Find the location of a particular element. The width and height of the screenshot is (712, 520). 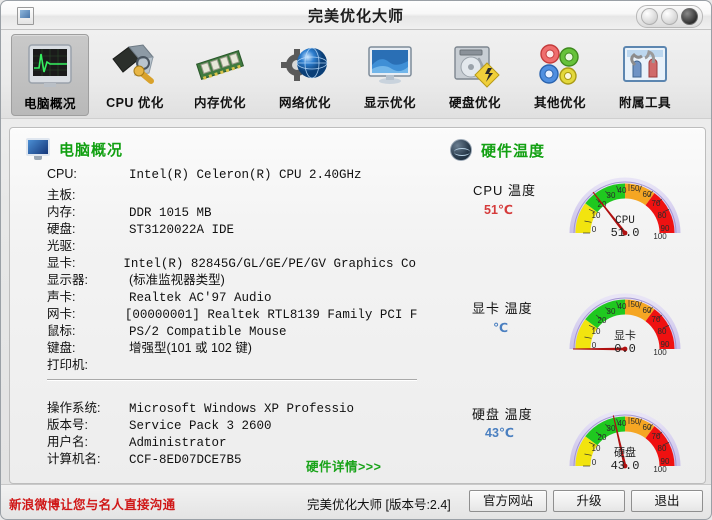

toolbar-item-network: 网络优化 is located at coordinates (305, 75).